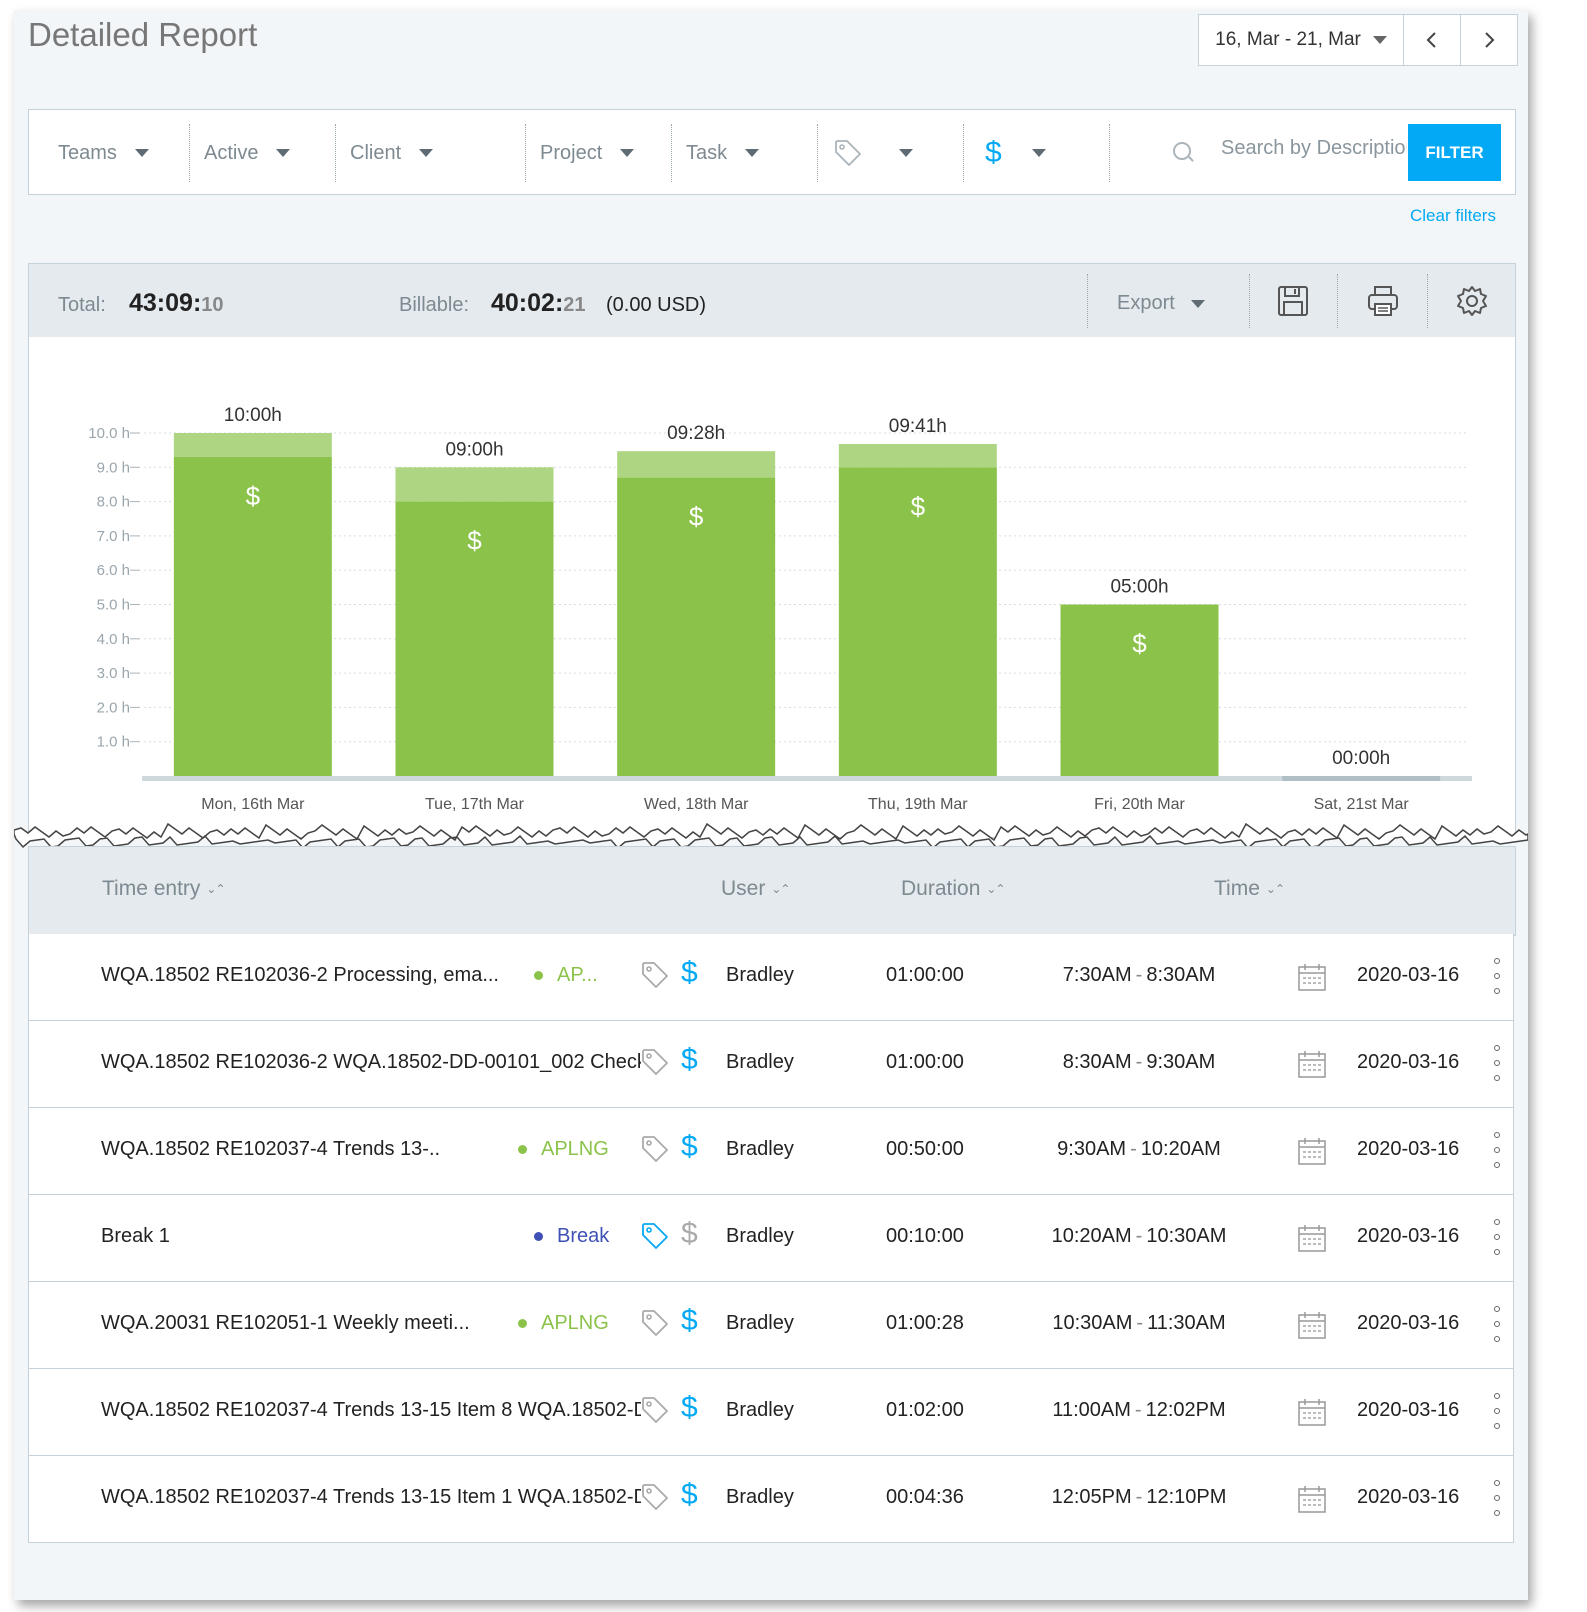  Describe the element at coordinates (1472, 301) in the screenshot. I see `settings-icon` at that location.